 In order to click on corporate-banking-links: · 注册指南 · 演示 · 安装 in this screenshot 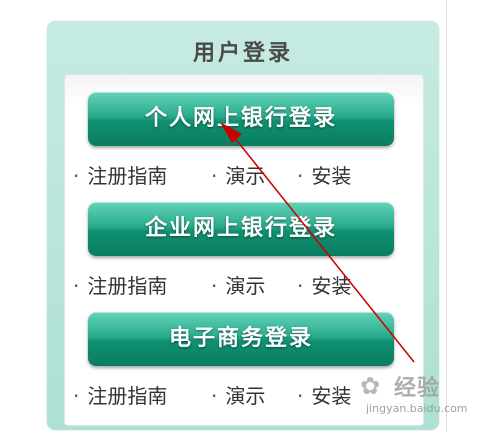, I will do `click(244, 286)`.